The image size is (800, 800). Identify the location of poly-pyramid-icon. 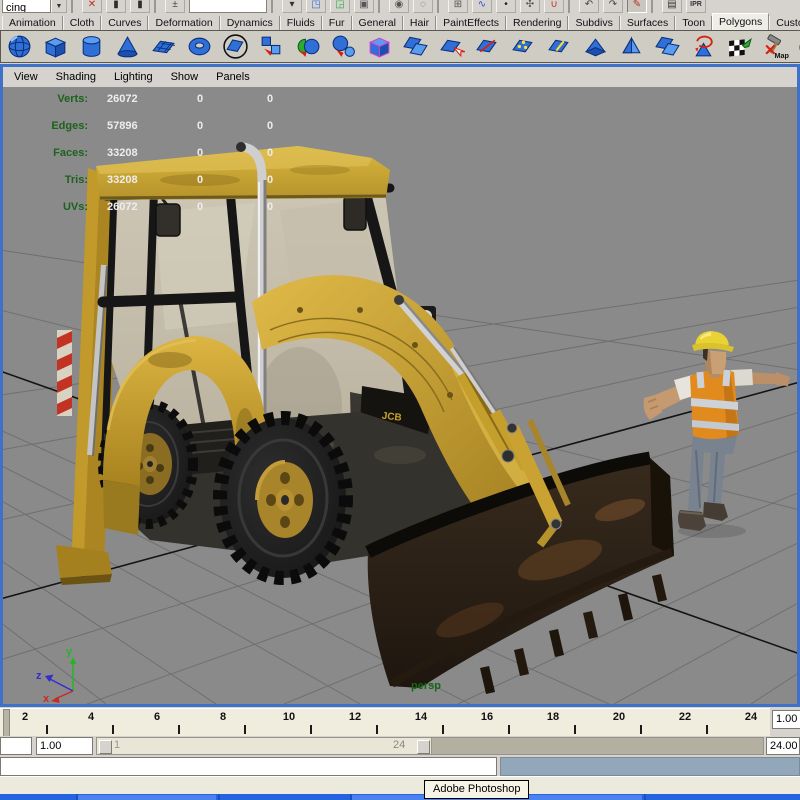
(631, 46).